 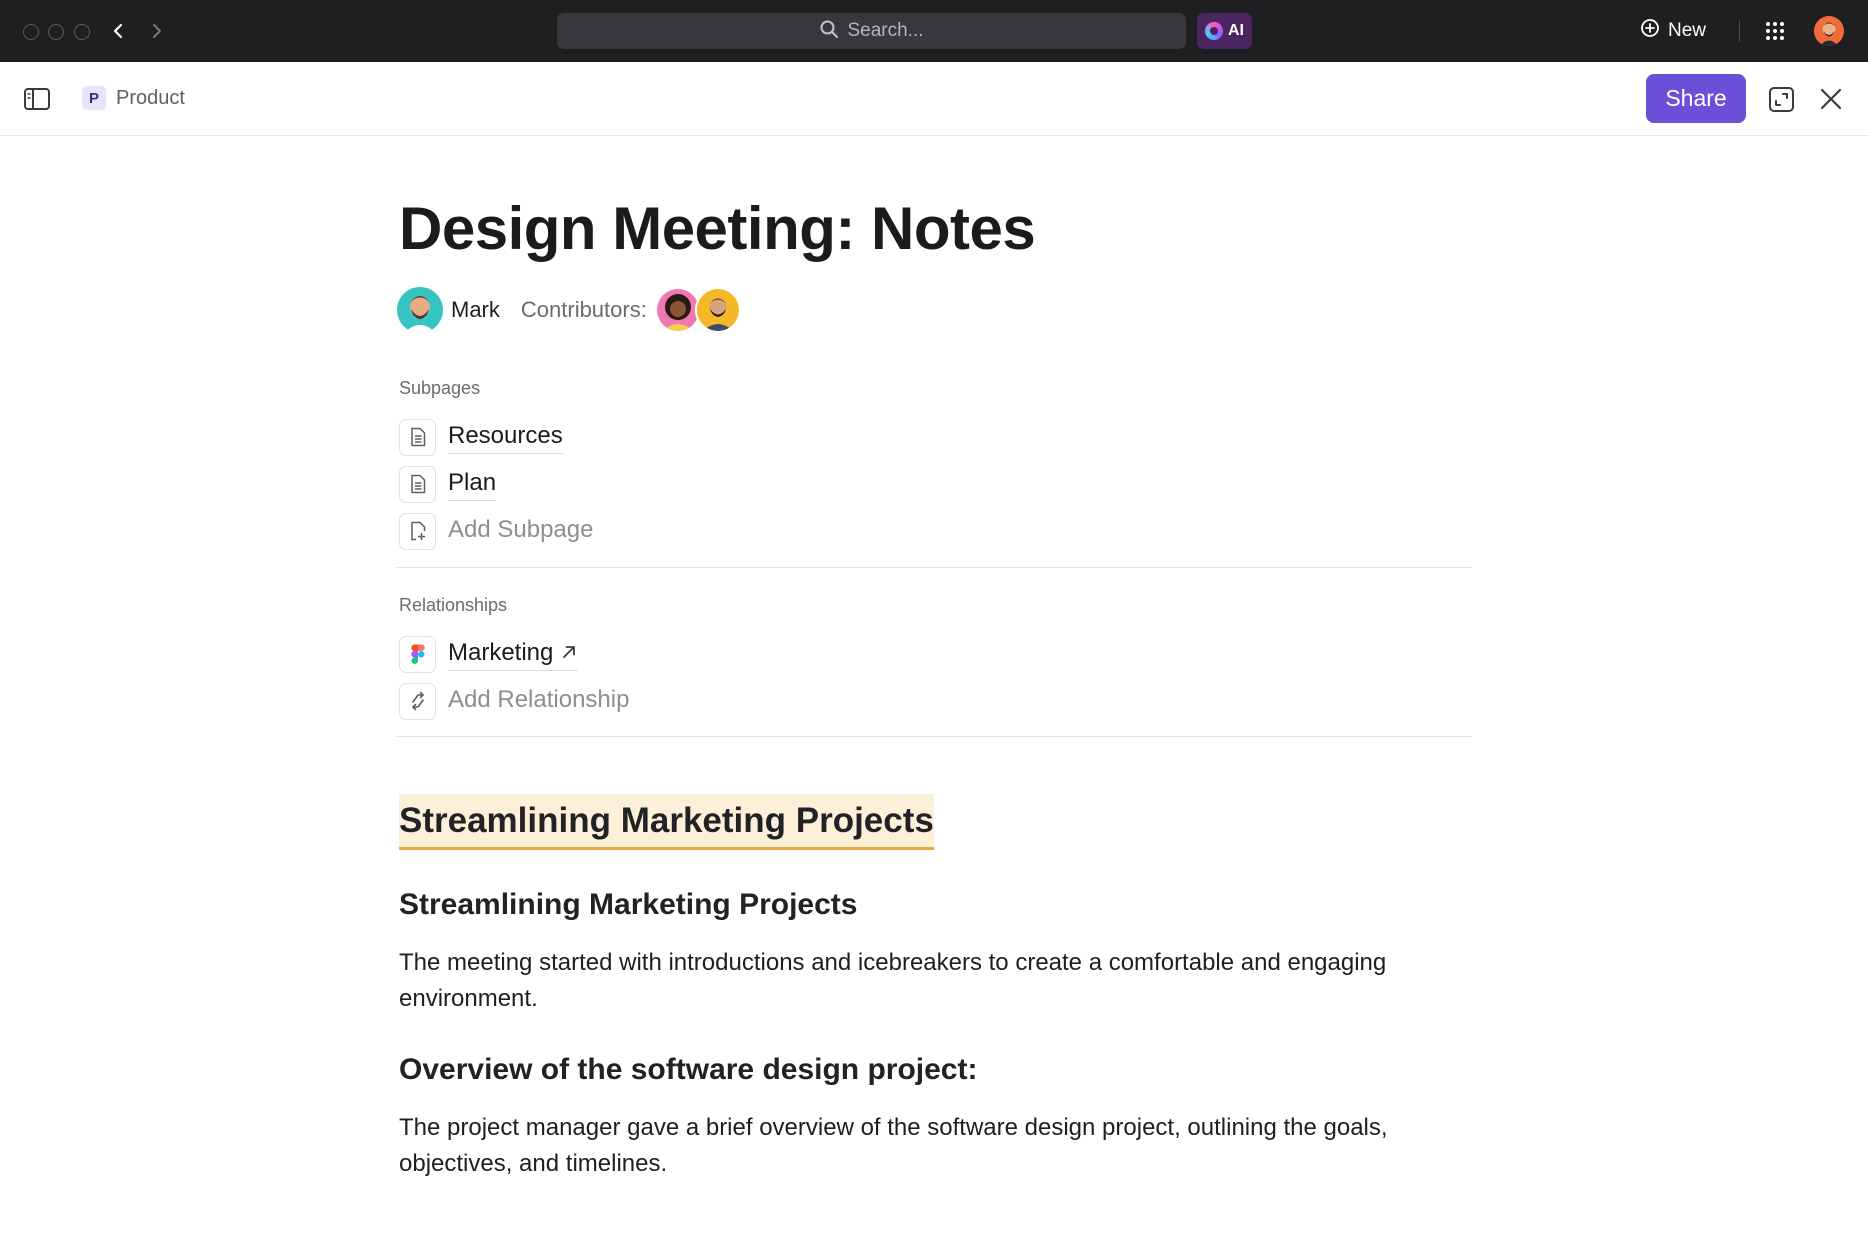 I want to click on title-bar: Search... AI New, so click(x=934, y=31).